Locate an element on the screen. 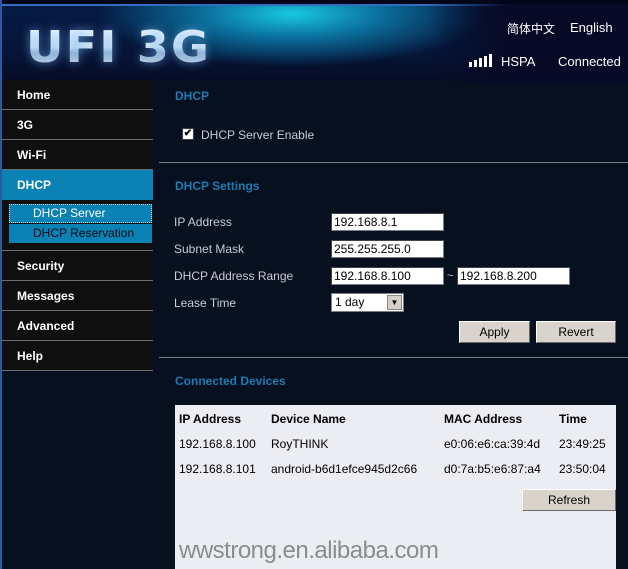 Image resolution: width=628 pixels, height=569 pixels. column-header-mac: MAC Address is located at coordinates (483, 419).